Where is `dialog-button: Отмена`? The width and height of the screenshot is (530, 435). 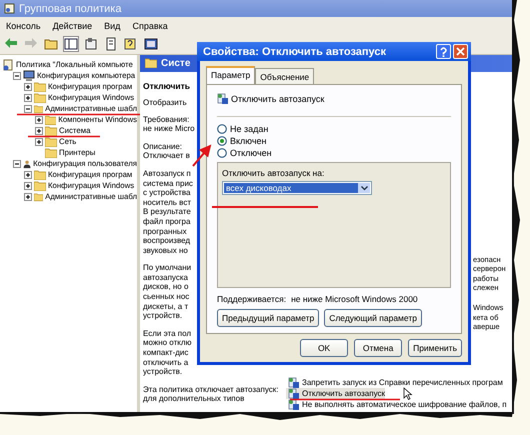 dialog-button: Отмена is located at coordinates (378, 348).